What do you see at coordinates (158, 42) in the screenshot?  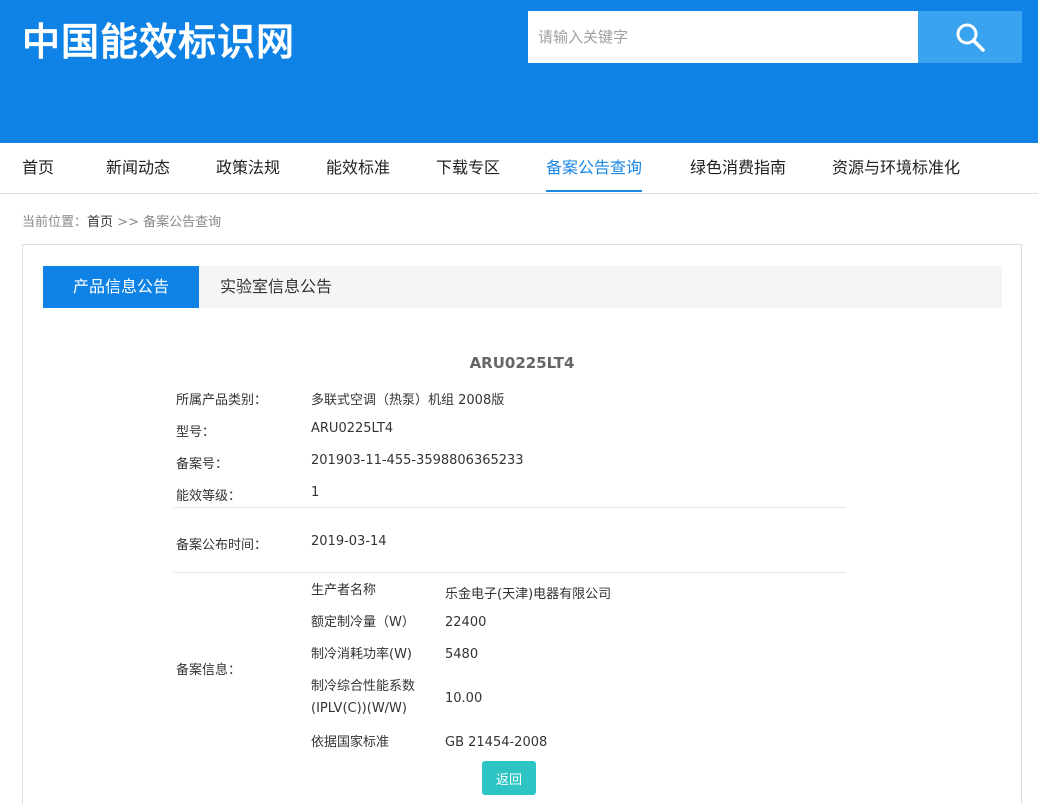 I see `site-logo: 中国能效标识网` at bounding box center [158, 42].